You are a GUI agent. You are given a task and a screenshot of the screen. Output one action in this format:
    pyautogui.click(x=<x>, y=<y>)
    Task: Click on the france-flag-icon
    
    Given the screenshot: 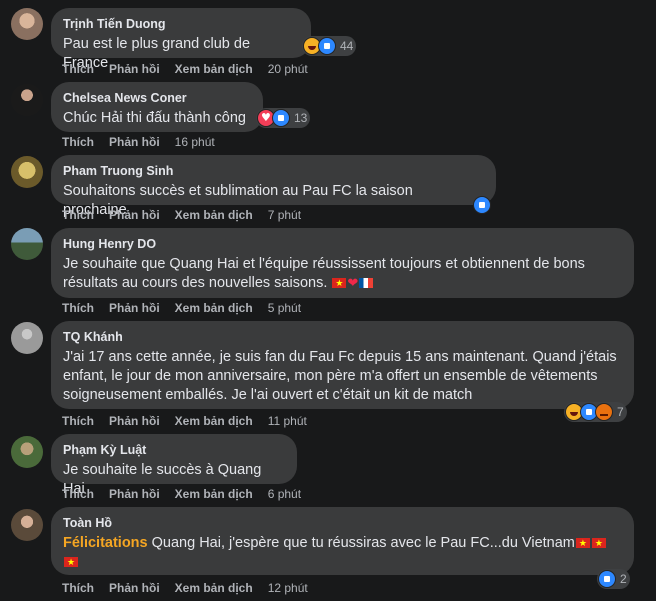 What is the action you would take?
    pyautogui.click(x=366, y=283)
    